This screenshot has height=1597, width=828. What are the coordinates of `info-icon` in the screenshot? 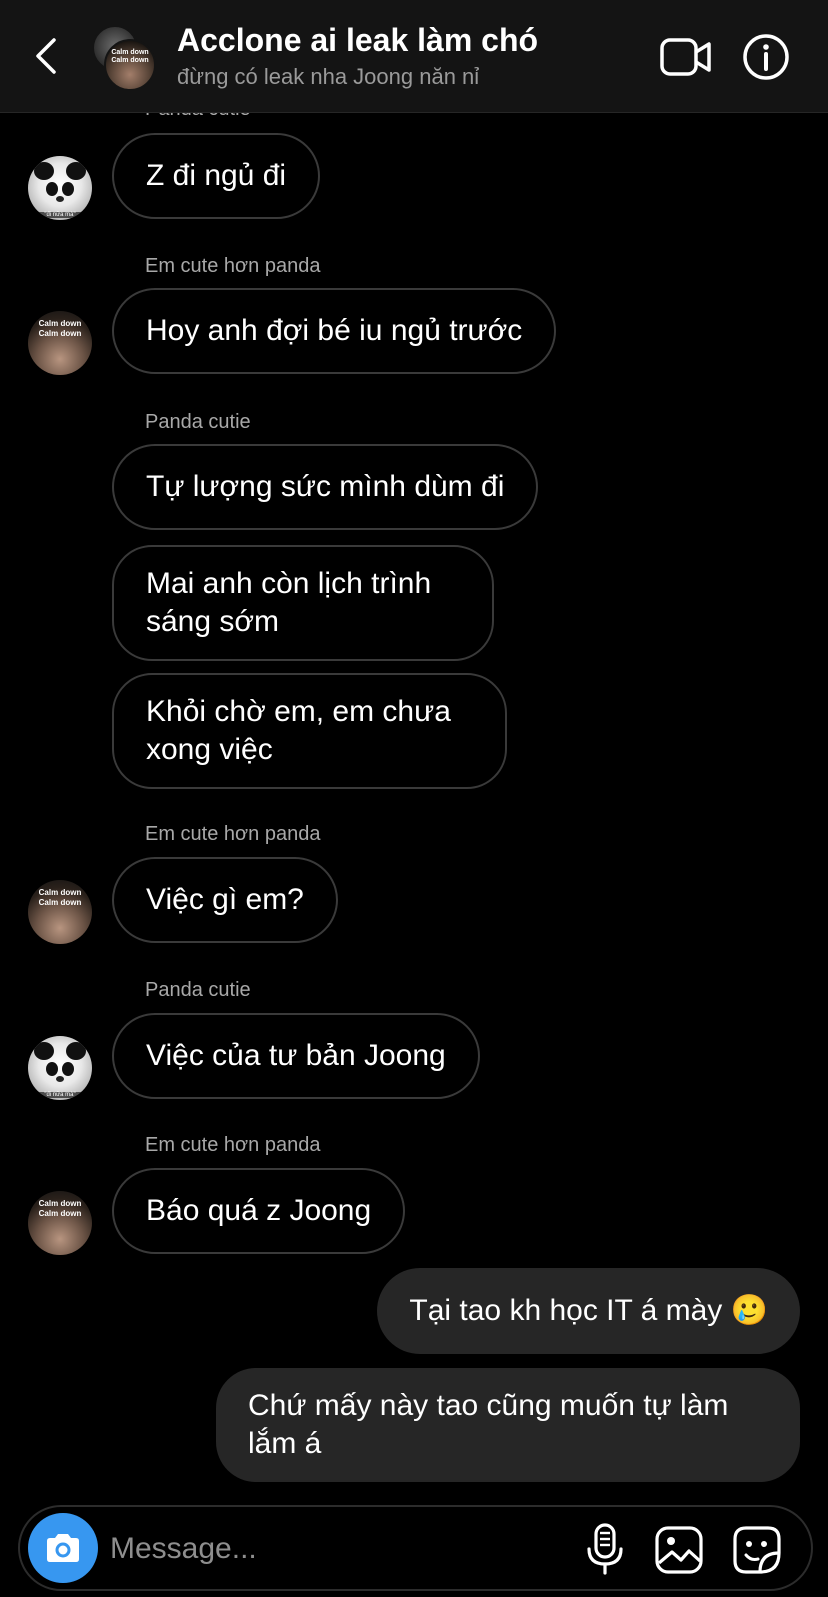 It's located at (766, 57).